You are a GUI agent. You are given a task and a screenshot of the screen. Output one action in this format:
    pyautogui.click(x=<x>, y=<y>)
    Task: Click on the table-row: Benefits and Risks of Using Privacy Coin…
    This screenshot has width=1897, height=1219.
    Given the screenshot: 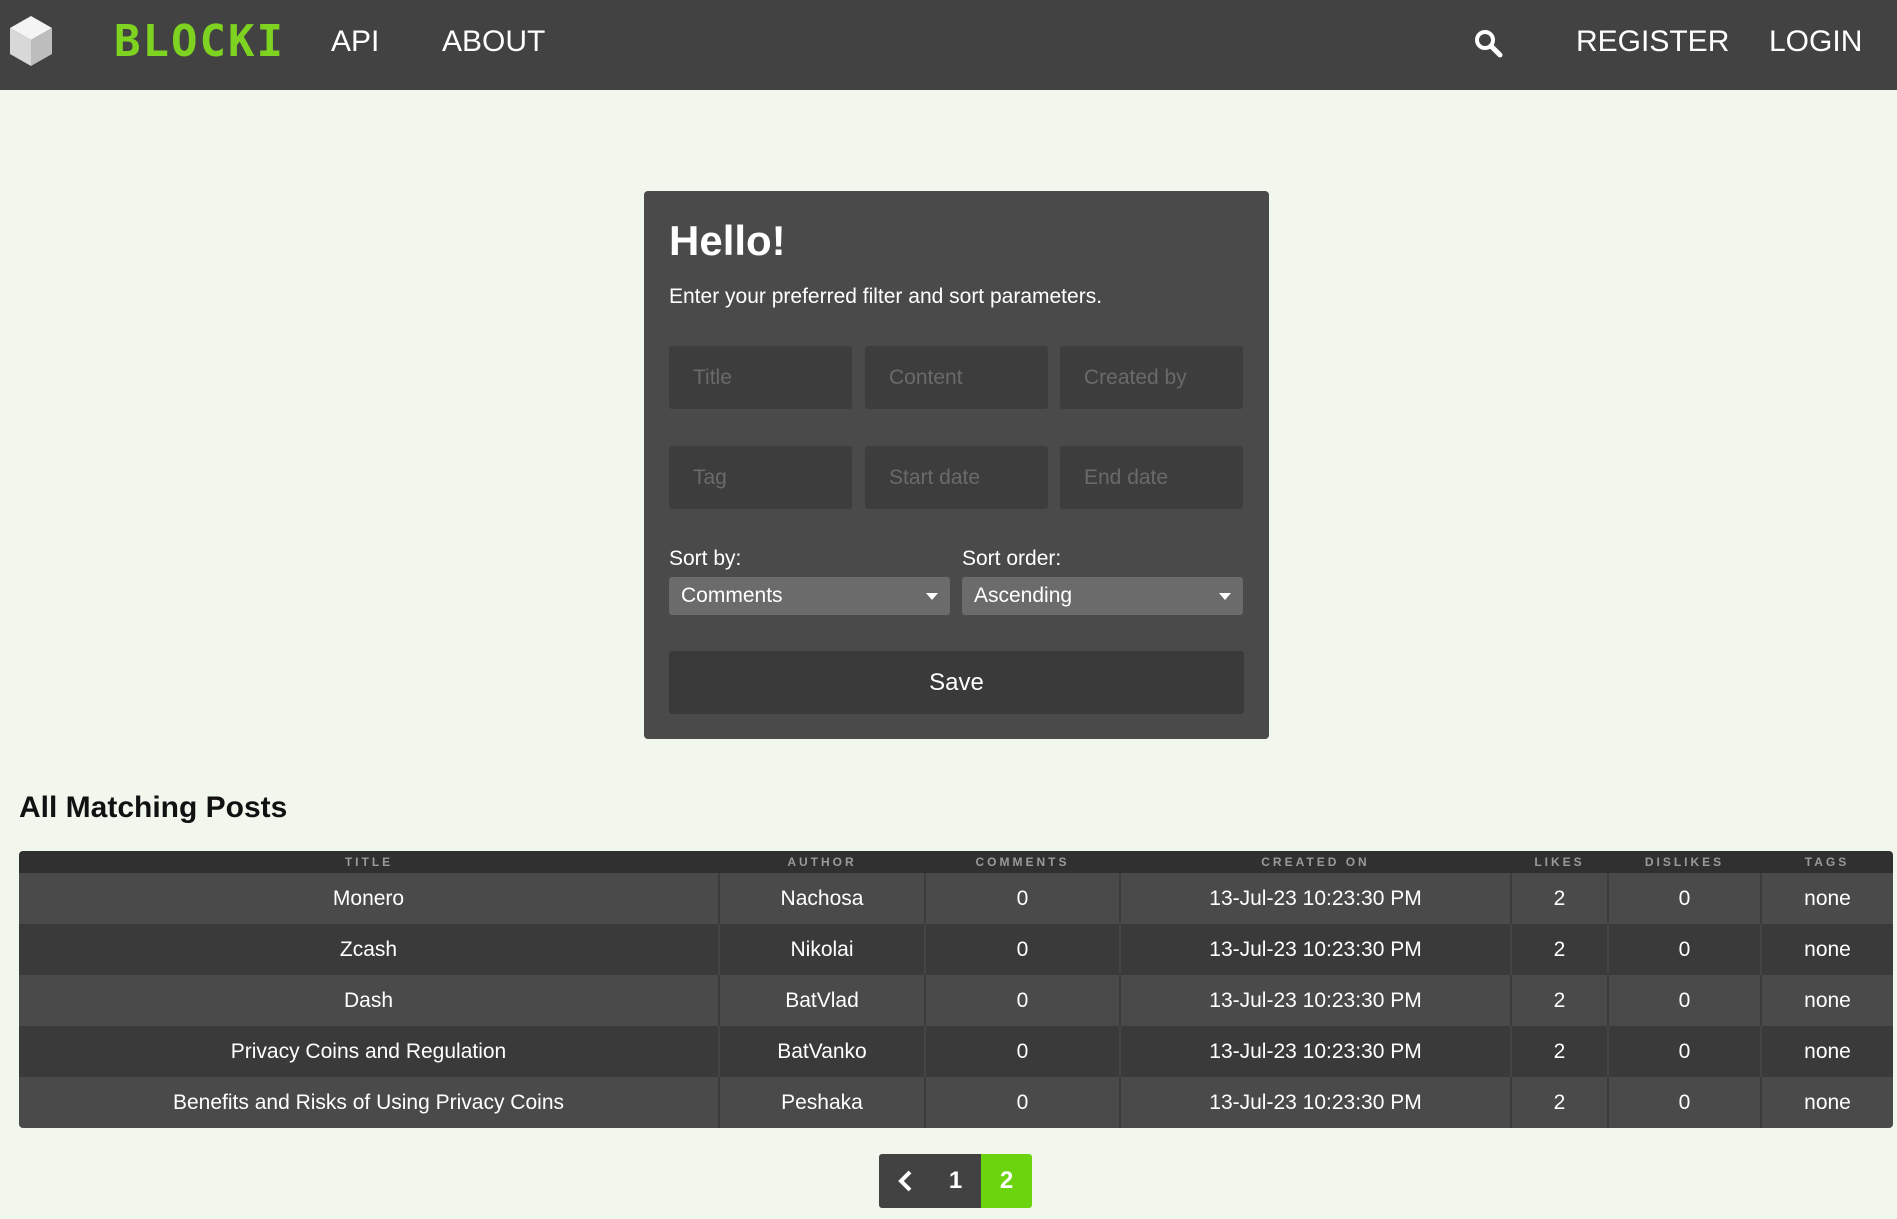 What is the action you would take?
    pyautogui.click(x=956, y=1102)
    